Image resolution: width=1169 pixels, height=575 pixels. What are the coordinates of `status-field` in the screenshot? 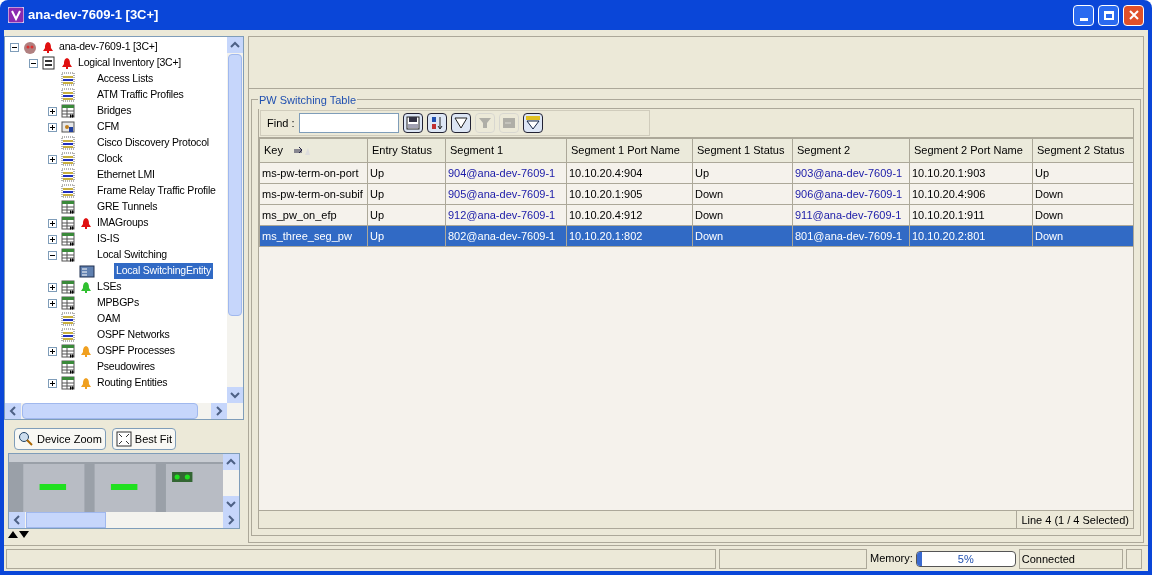 It's located at (1133, 558).